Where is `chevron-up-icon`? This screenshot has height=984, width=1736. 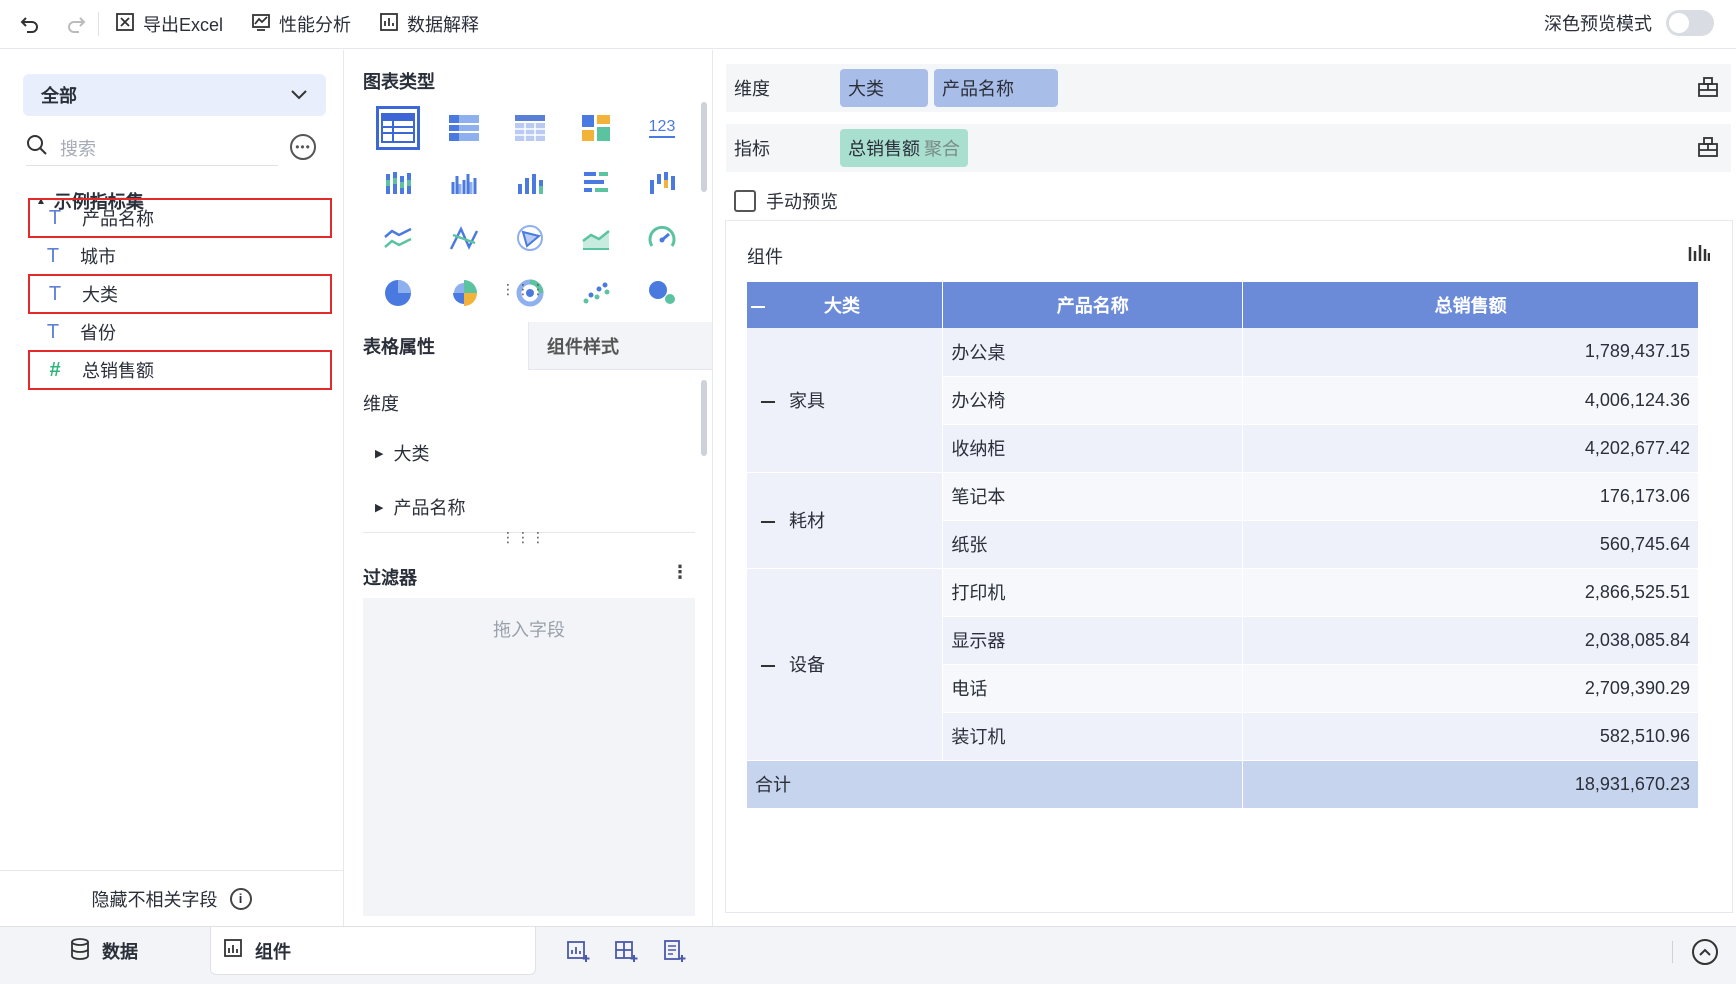
chevron-up-icon is located at coordinates (1705, 952).